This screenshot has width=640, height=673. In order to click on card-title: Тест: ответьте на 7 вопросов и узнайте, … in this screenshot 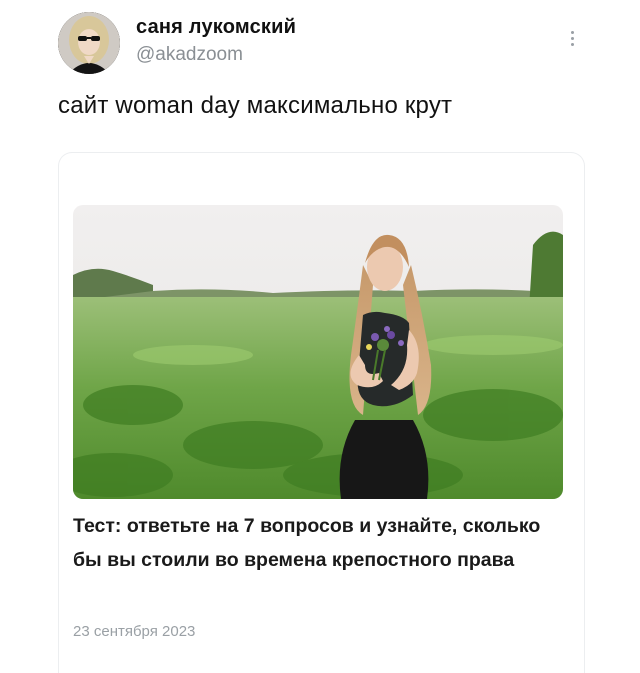, I will do `click(313, 543)`.